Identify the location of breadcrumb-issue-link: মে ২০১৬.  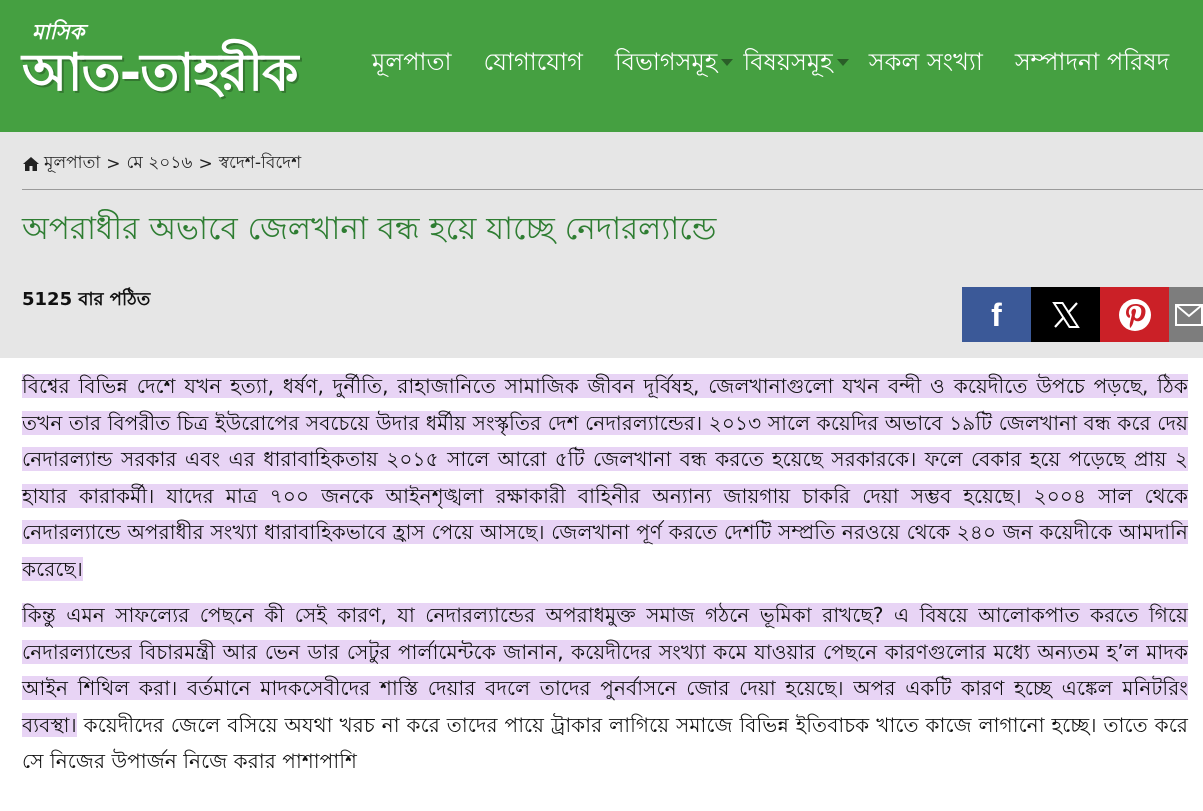
(160, 164).